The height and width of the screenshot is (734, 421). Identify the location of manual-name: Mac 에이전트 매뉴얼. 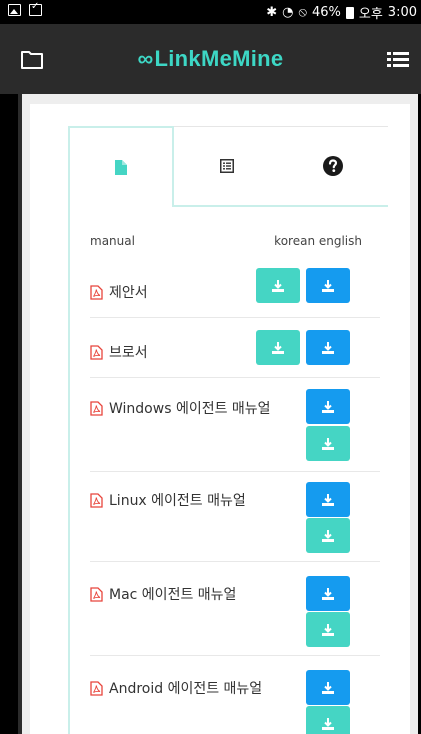
(163, 594).